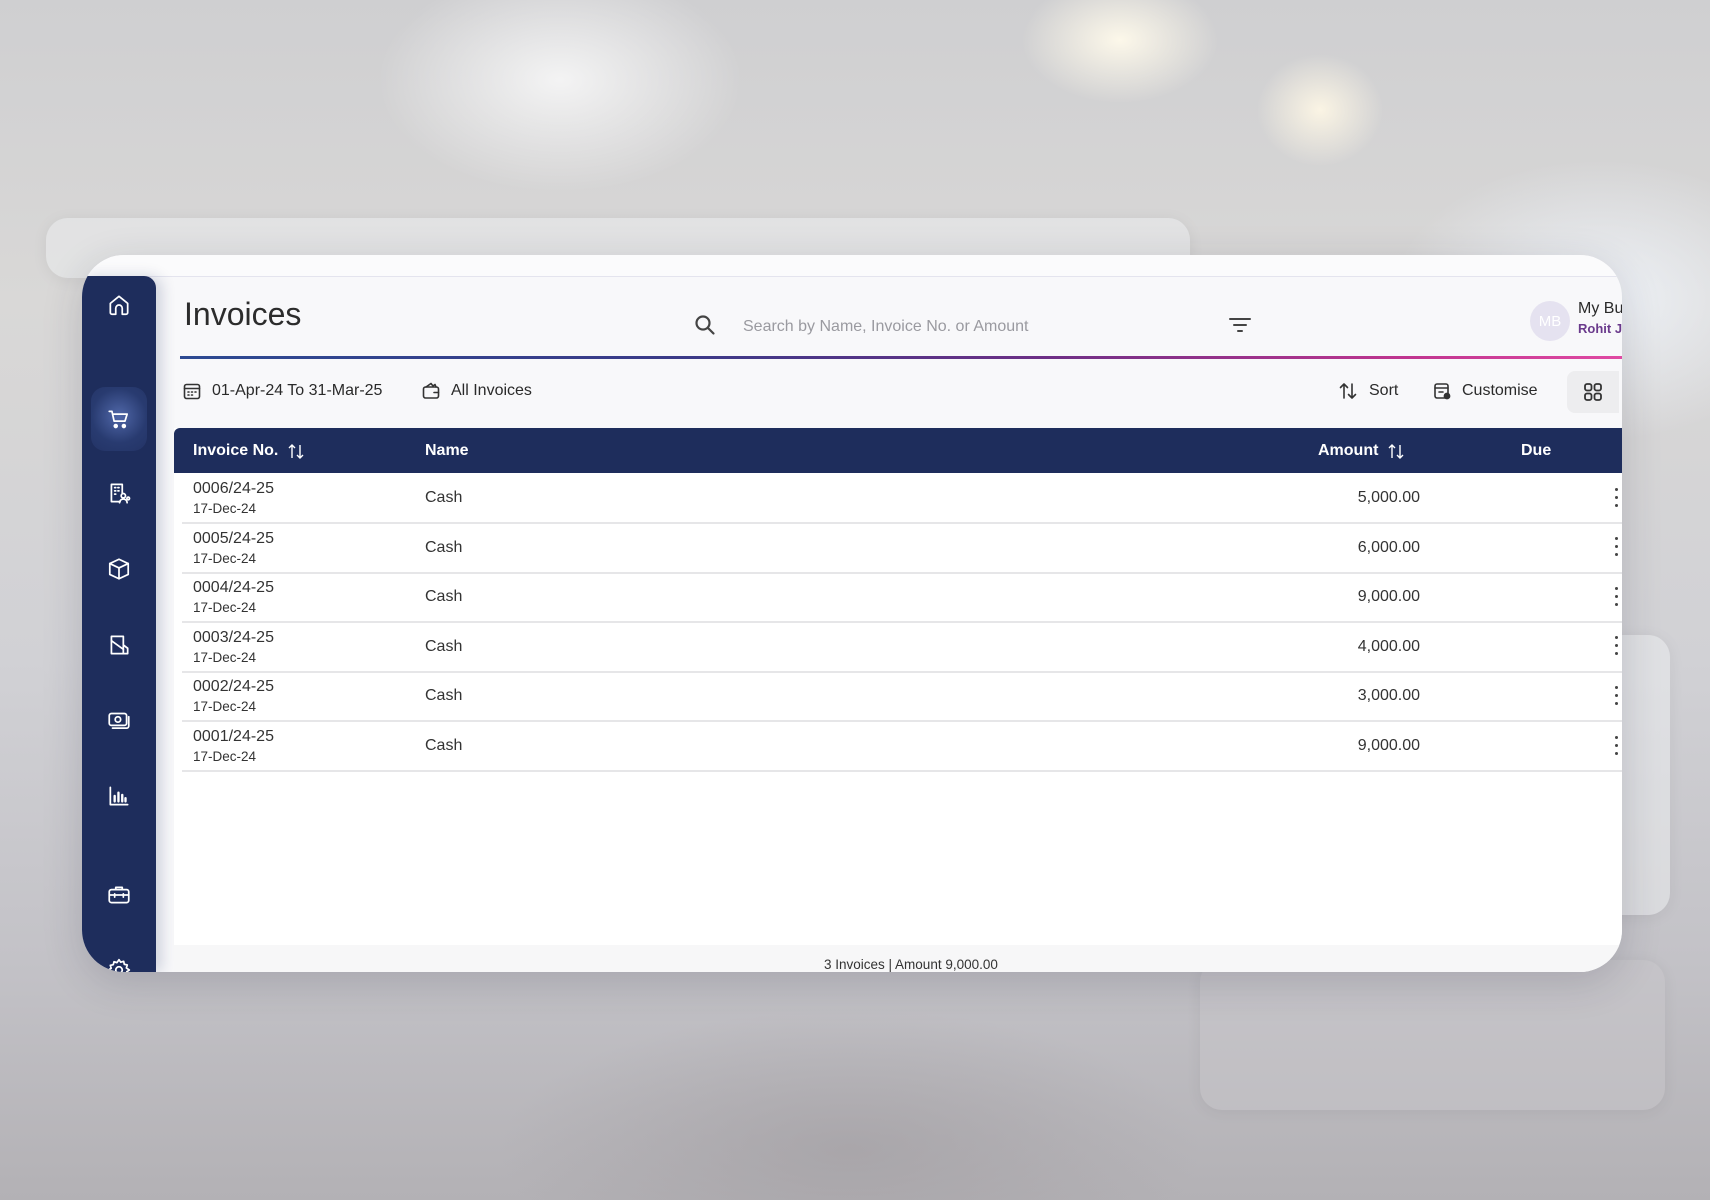 The width and height of the screenshot is (1710, 1200). Describe the element at coordinates (1240, 327) in the screenshot. I see `filter-icon` at that location.